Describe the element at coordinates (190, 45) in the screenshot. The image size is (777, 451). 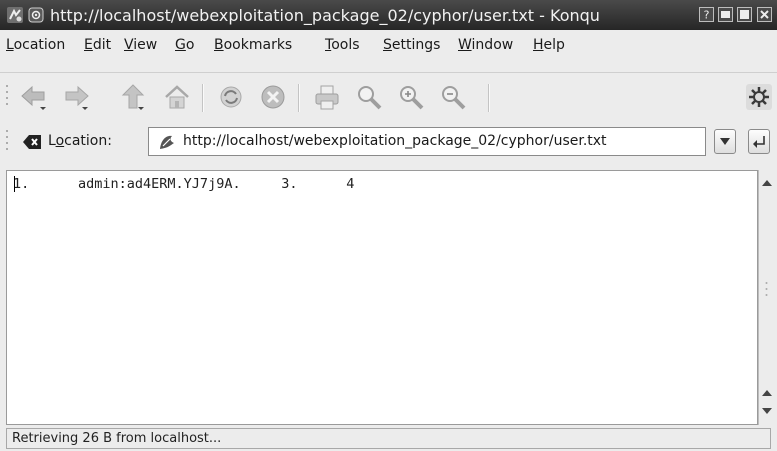
I see `menu-go-rest: o` at that location.